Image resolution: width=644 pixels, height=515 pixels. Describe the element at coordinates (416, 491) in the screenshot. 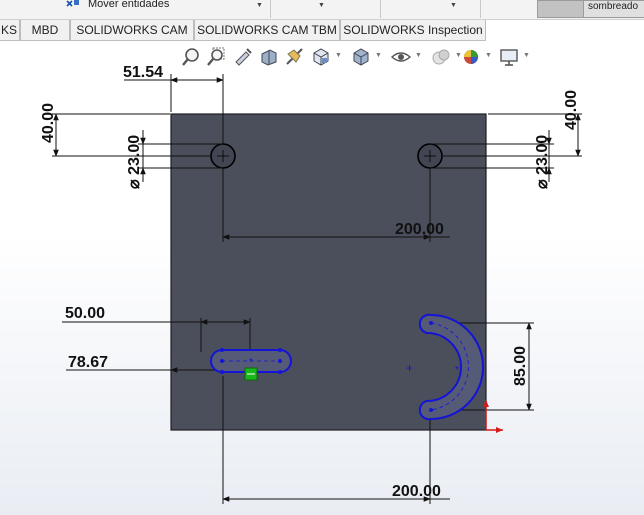

I see `dim-bottom-spacing: 200.00` at that location.